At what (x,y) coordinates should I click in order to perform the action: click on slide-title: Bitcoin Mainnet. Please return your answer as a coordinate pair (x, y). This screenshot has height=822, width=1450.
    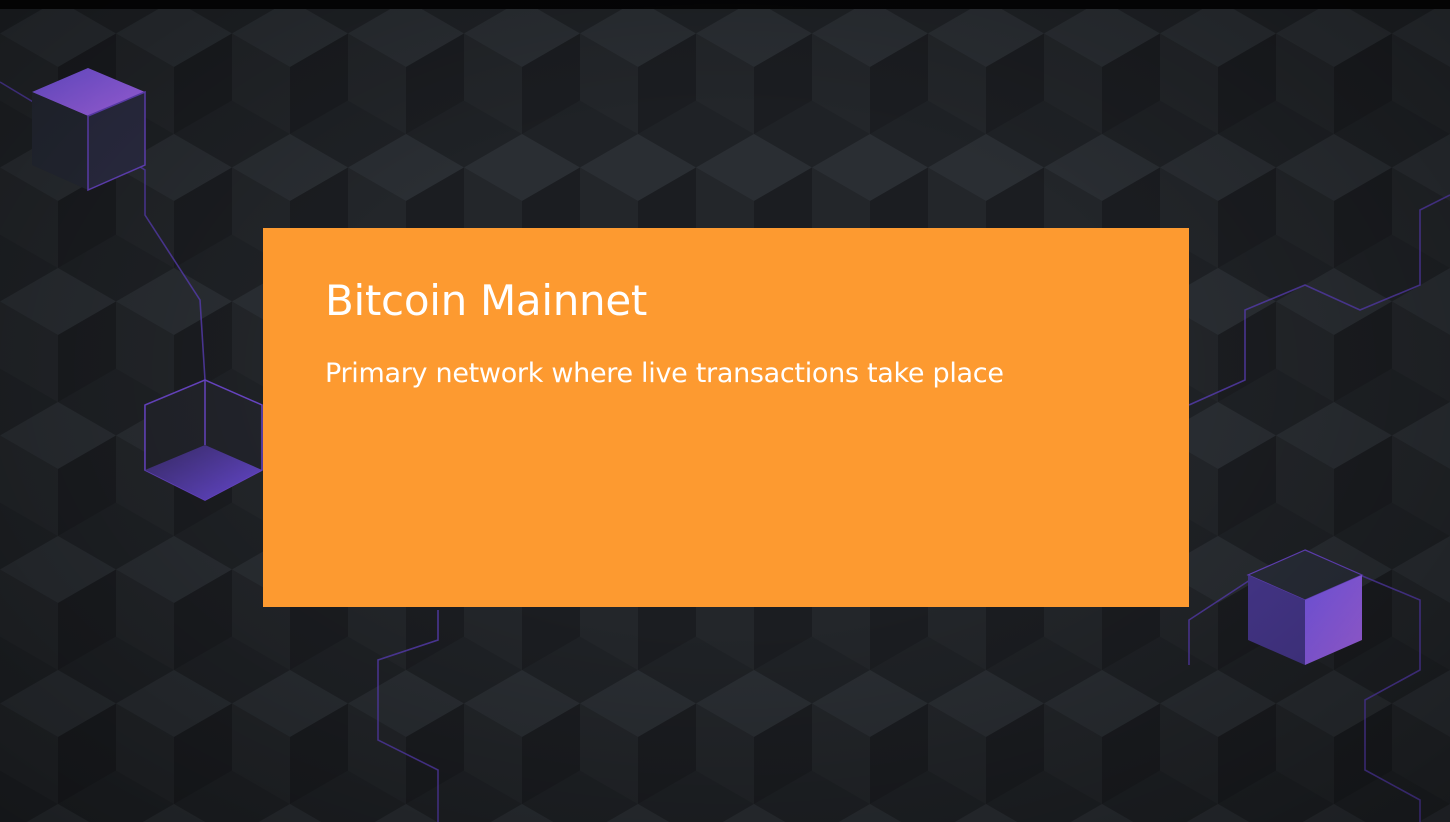
    Looking at the image, I should click on (486, 300).